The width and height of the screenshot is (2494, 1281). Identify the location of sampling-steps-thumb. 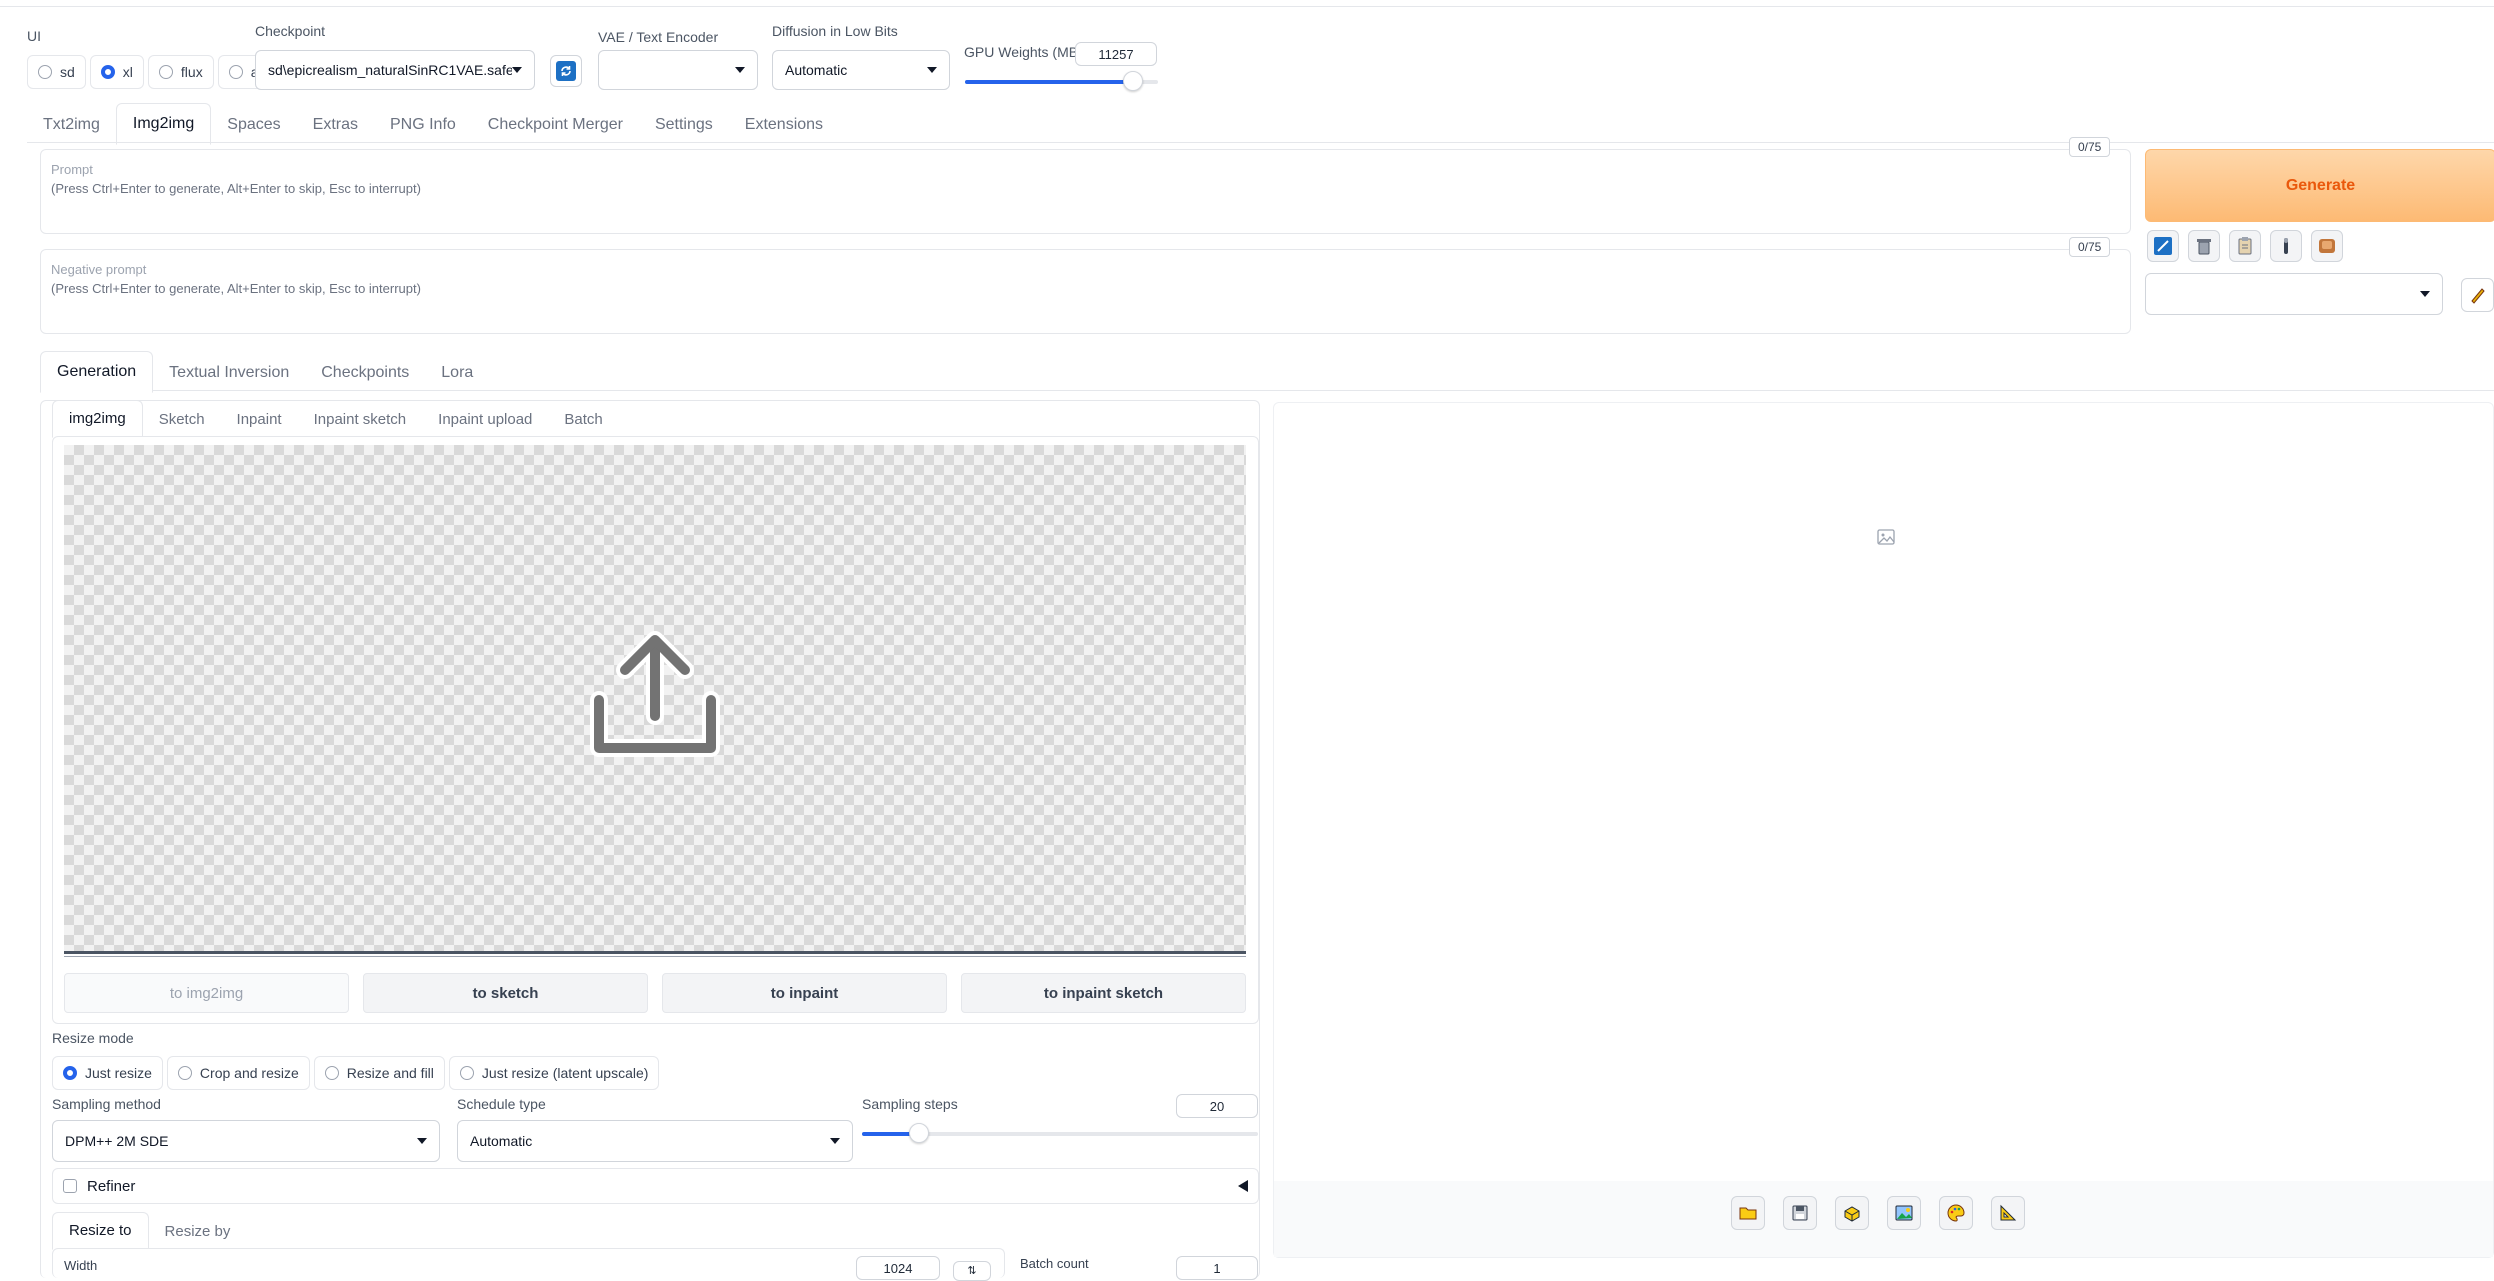
(919, 1133).